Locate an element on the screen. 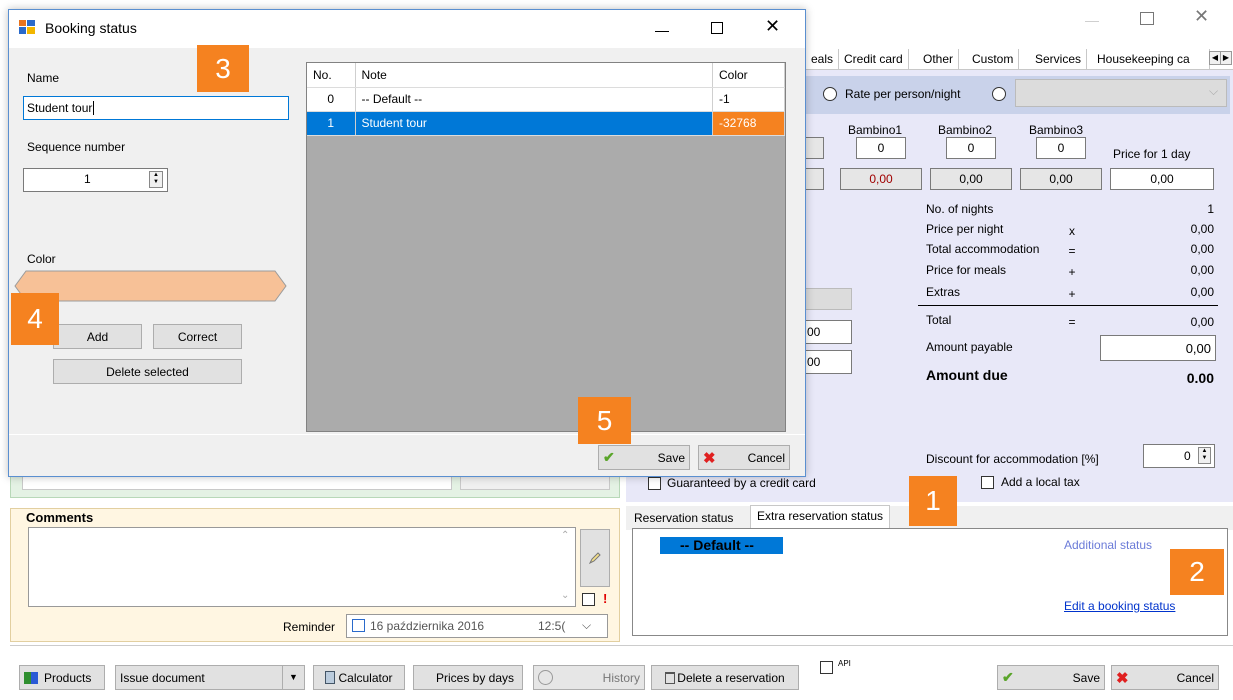 The width and height of the screenshot is (1233, 700). delete-reservation-button: Delete a reservation is located at coordinates (725, 677).